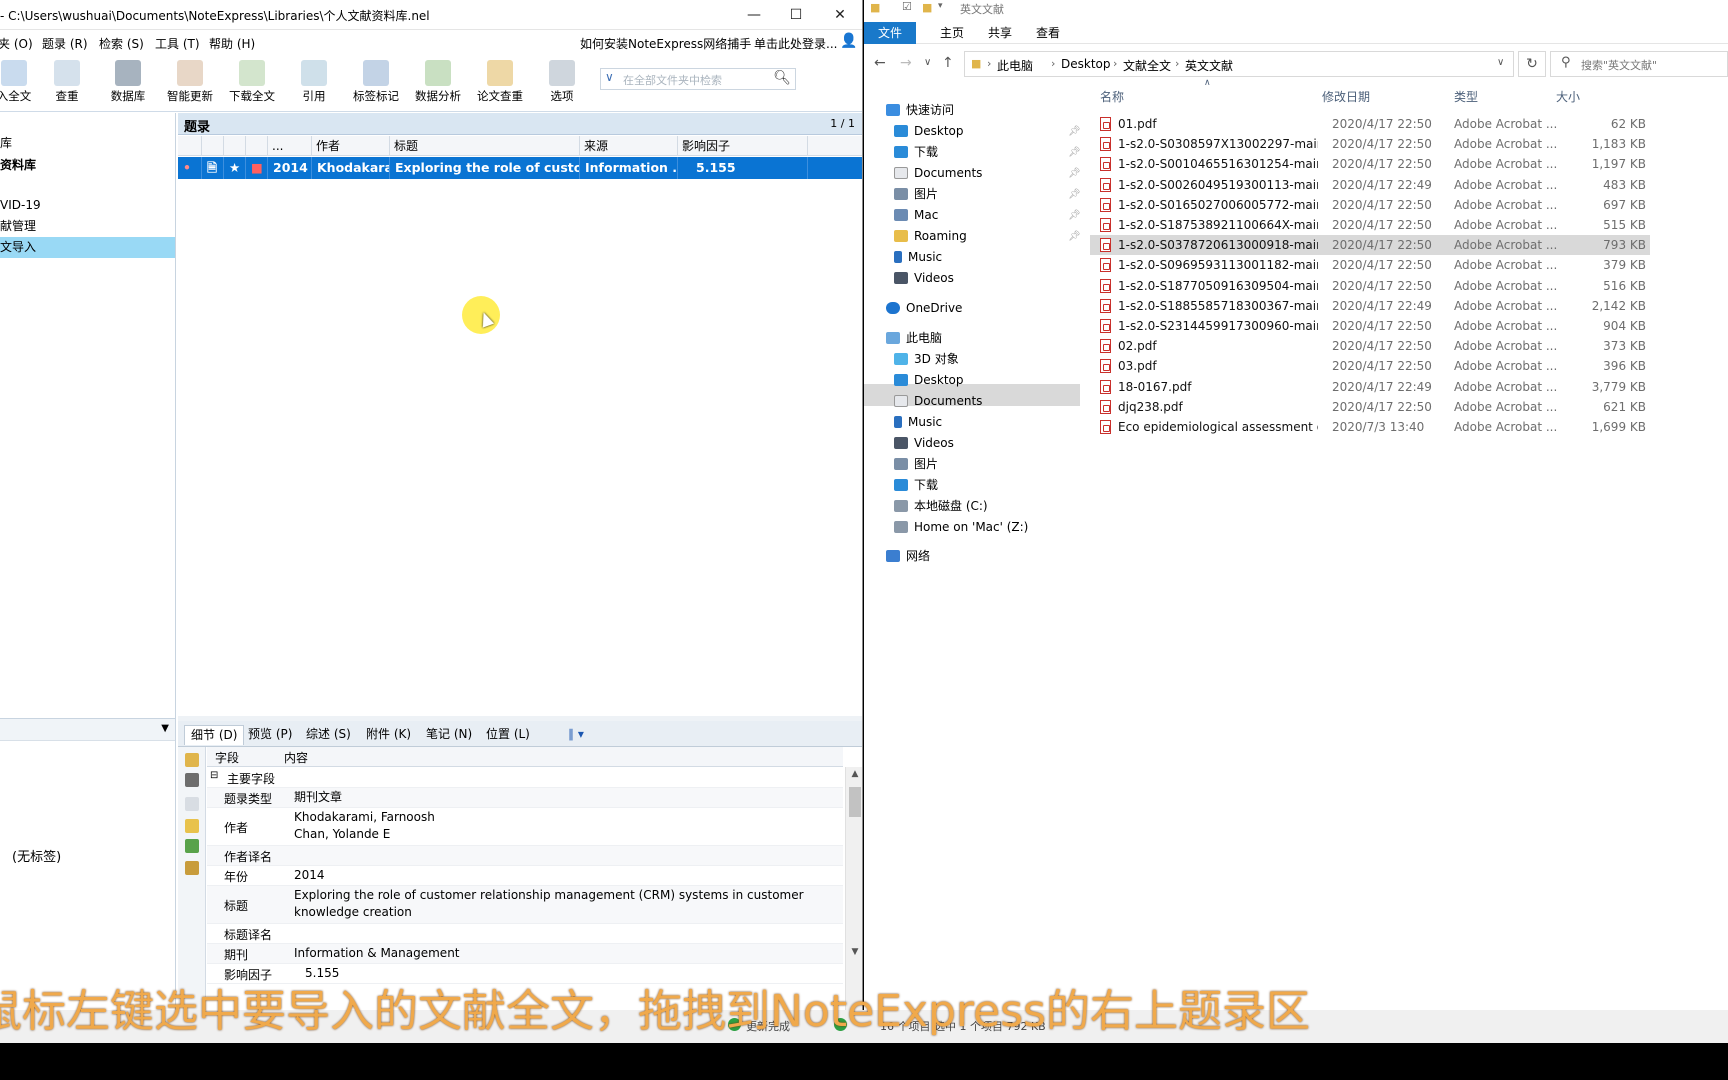  What do you see at coordinates (743, 146) in the screenshot?
I see `col-impact: 影响因子` at bounding box center [743, 146].